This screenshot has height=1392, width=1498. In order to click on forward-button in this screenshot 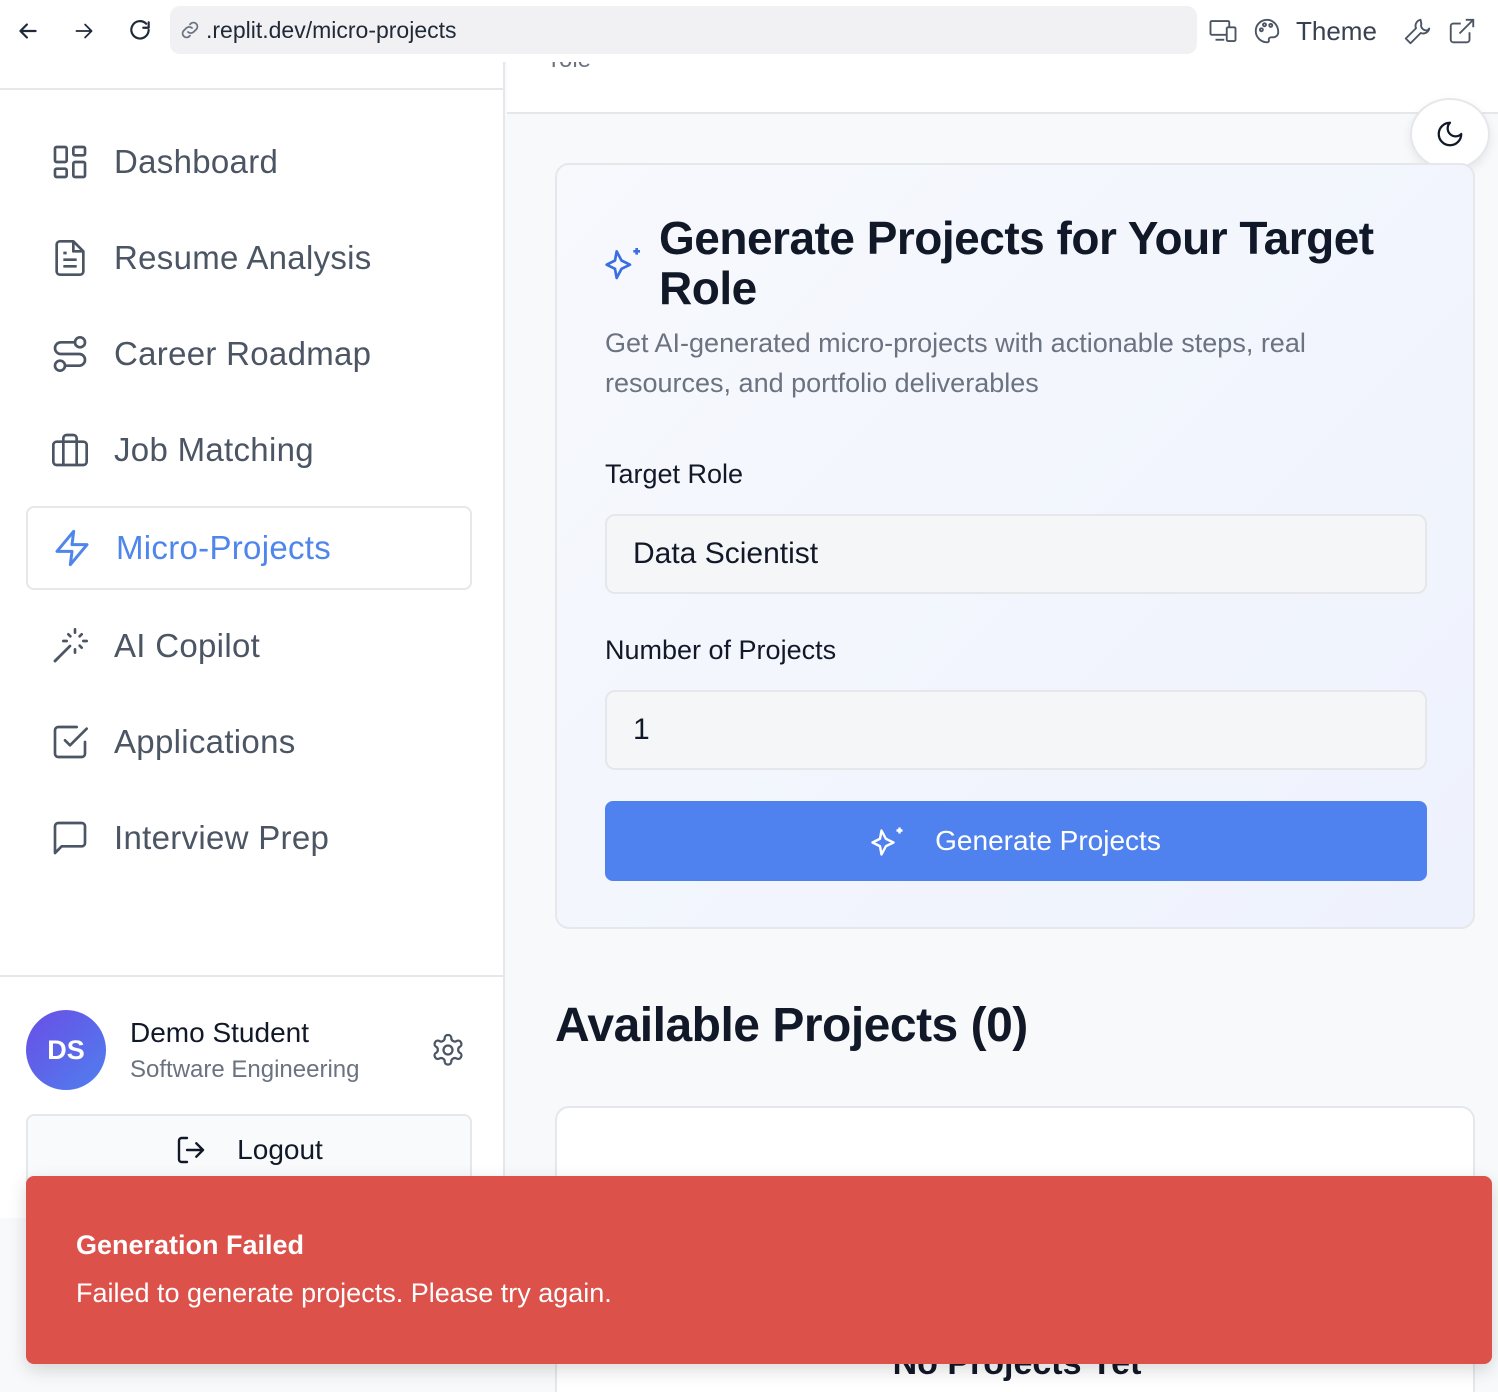, I will do `click(84, 31)`.